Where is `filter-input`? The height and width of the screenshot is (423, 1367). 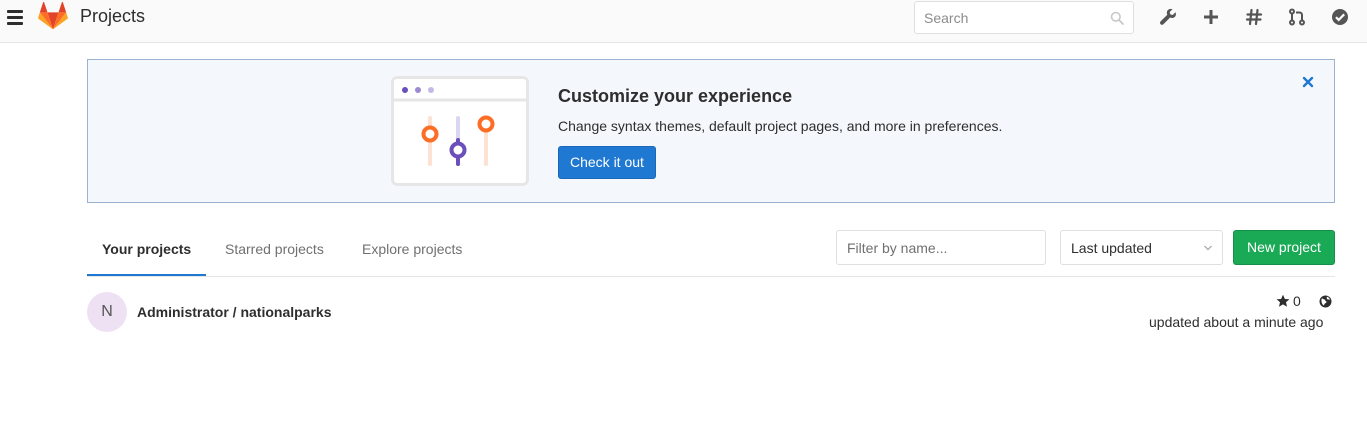
filter-input is located at coordinates (941, 247).